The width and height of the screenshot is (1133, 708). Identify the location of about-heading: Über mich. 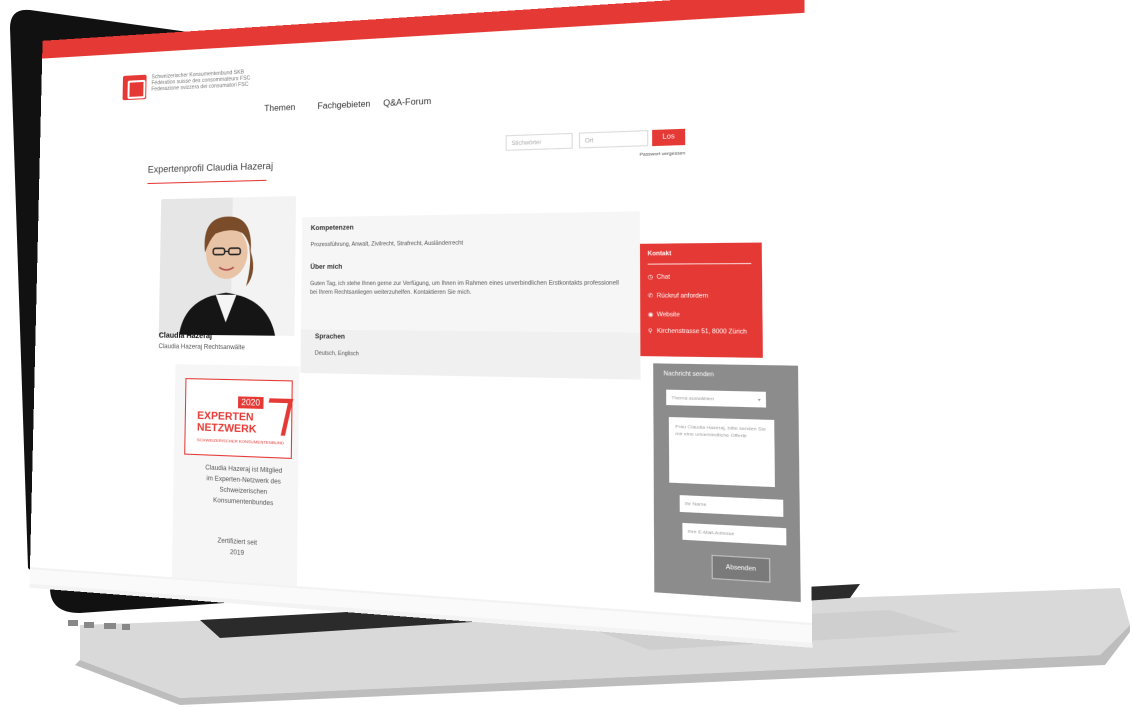
(326, 268).